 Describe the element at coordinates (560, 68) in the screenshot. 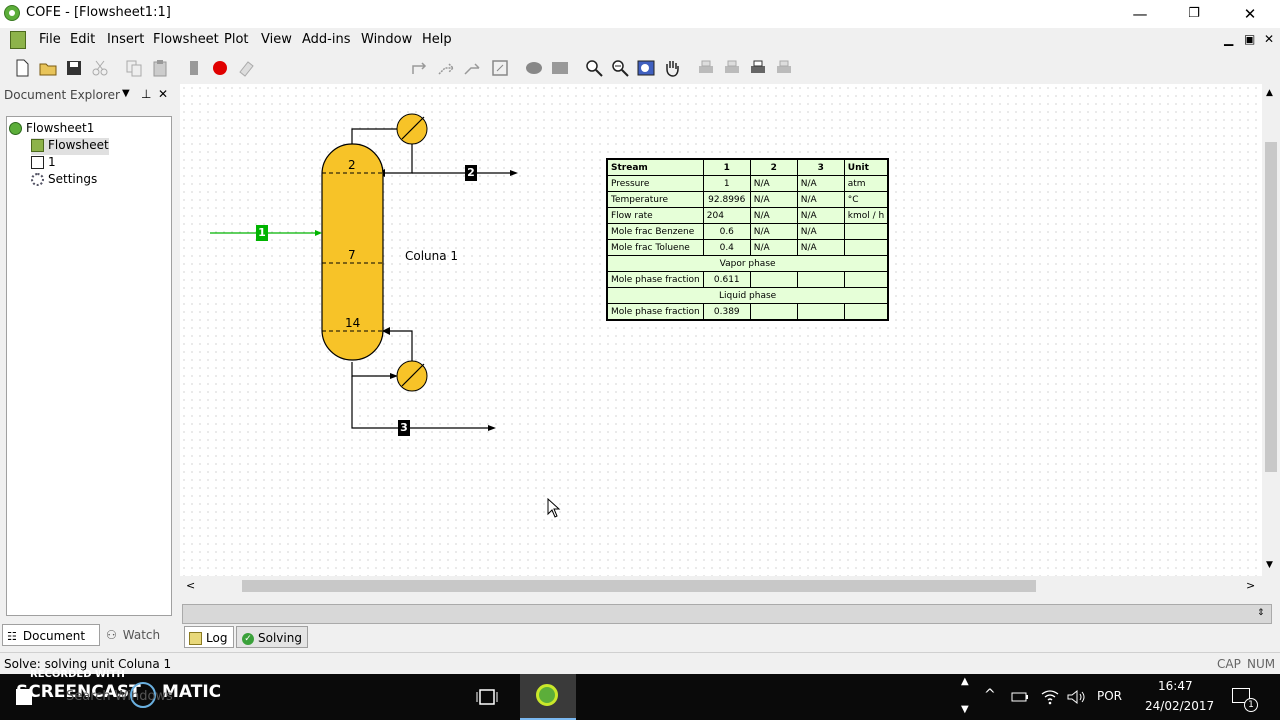

I see `align-icon` at that location.